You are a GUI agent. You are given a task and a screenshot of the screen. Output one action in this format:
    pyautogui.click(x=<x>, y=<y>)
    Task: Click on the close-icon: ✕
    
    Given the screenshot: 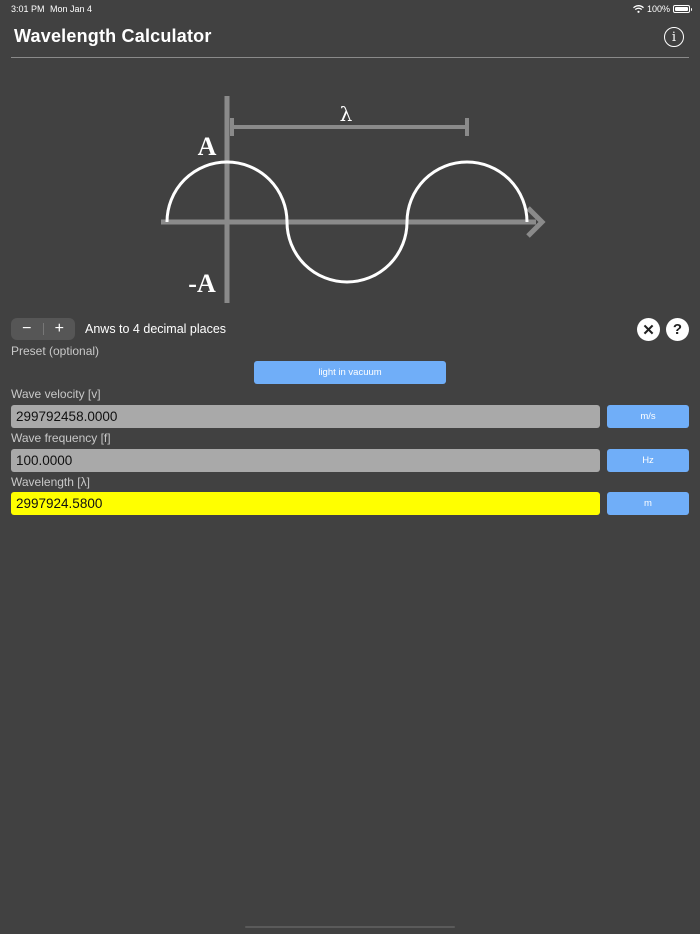 What is the action you would take?
    pyautogui.click(x=648, y=330)
    